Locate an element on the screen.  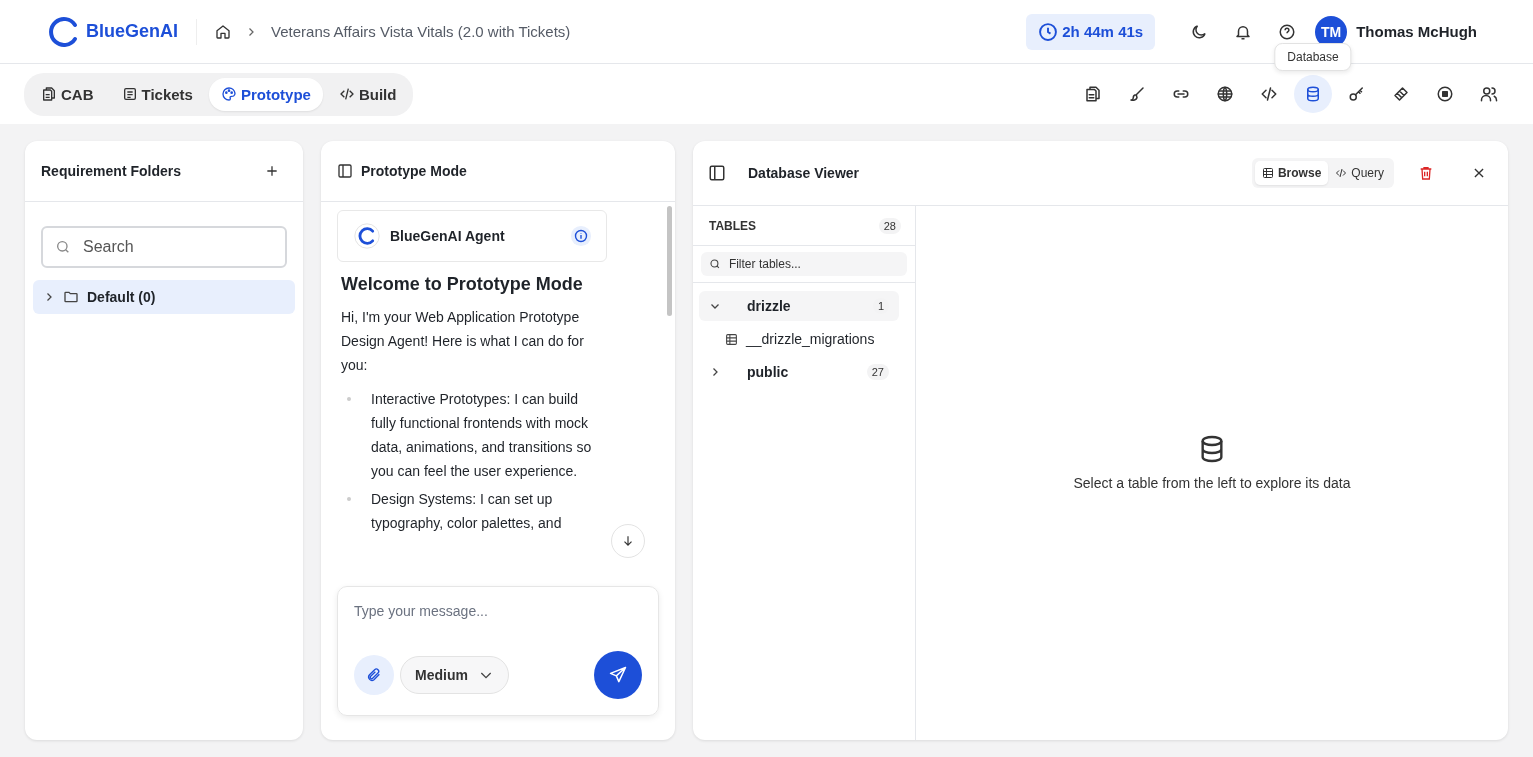
home-icon is located at coordinates (223, 31).